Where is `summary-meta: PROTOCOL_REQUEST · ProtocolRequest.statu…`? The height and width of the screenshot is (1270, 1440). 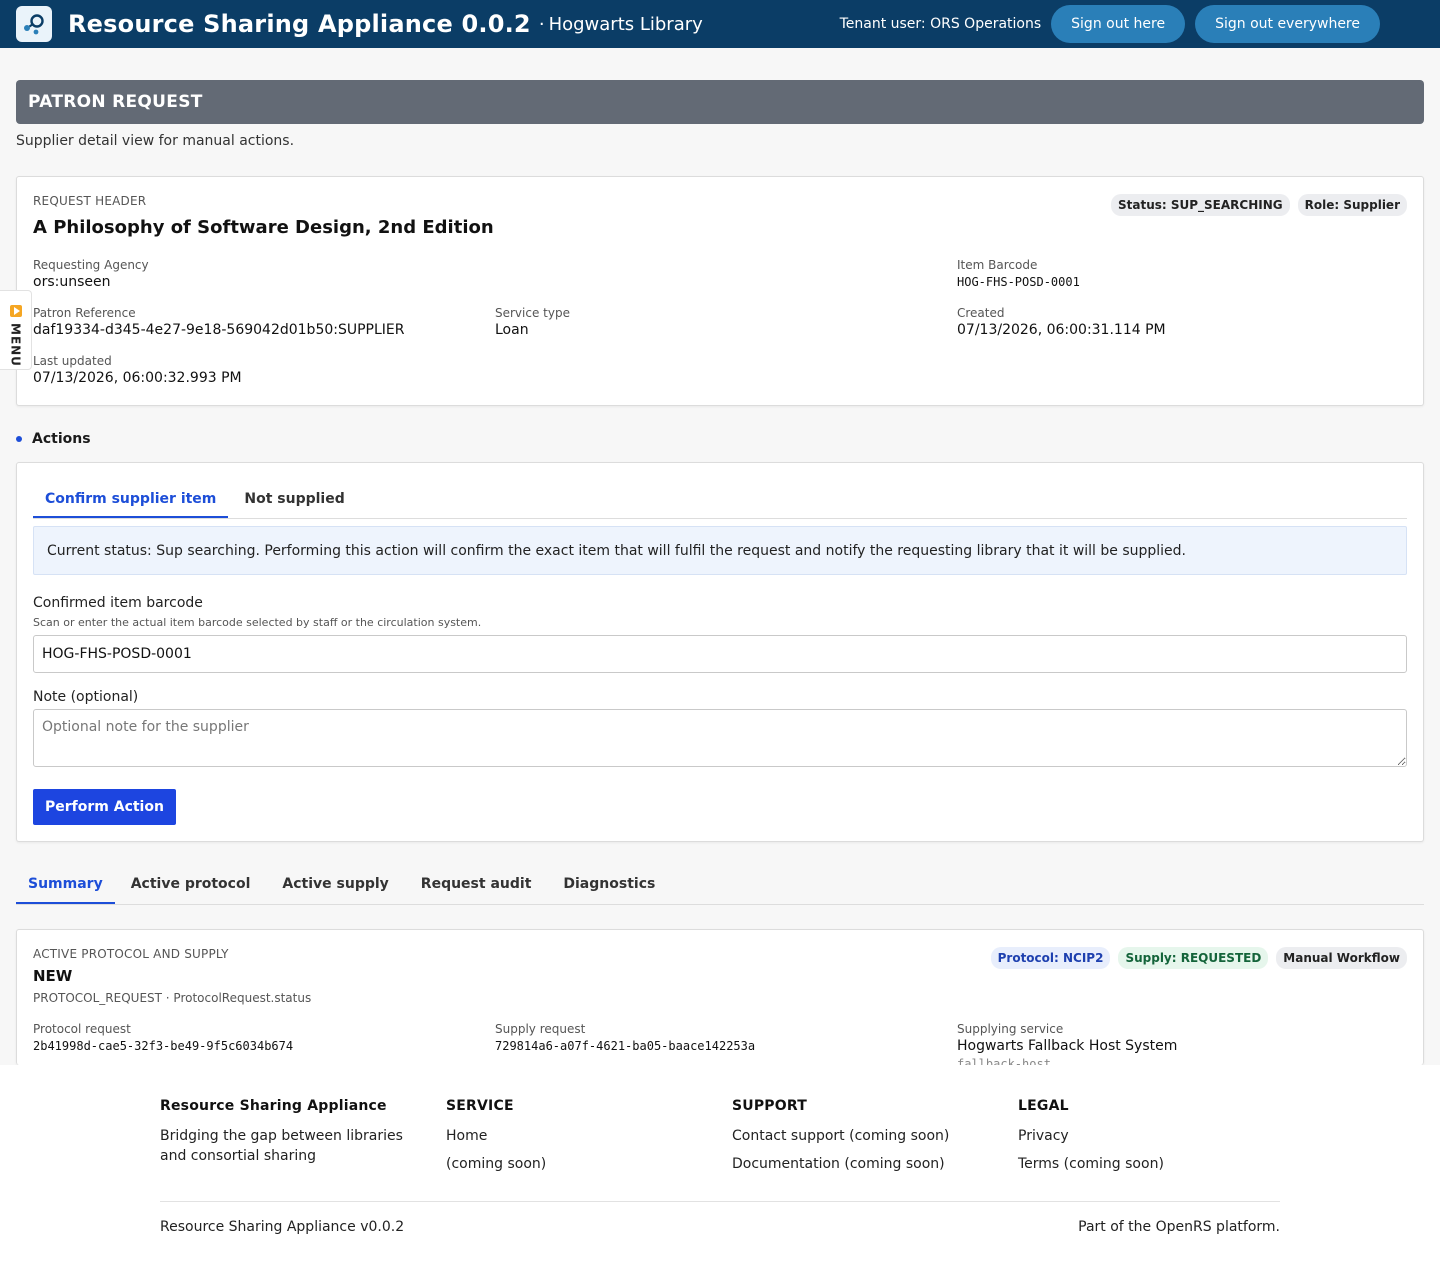 summary-meta: PROTOCOL_REQUEST · ProtocolRequest.statu… is located at coordinates (172, 998).